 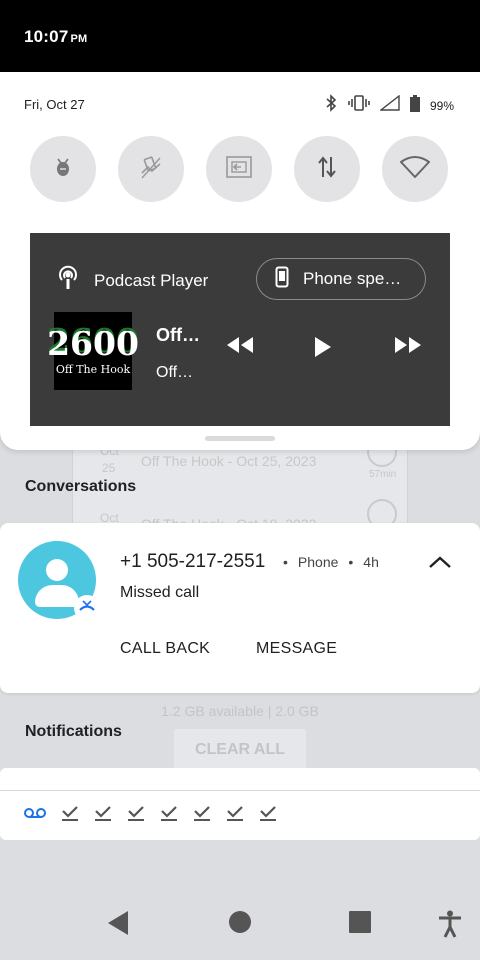 I want to click on album-art: 2600 Off The Hook, so click(x=93, y=351).